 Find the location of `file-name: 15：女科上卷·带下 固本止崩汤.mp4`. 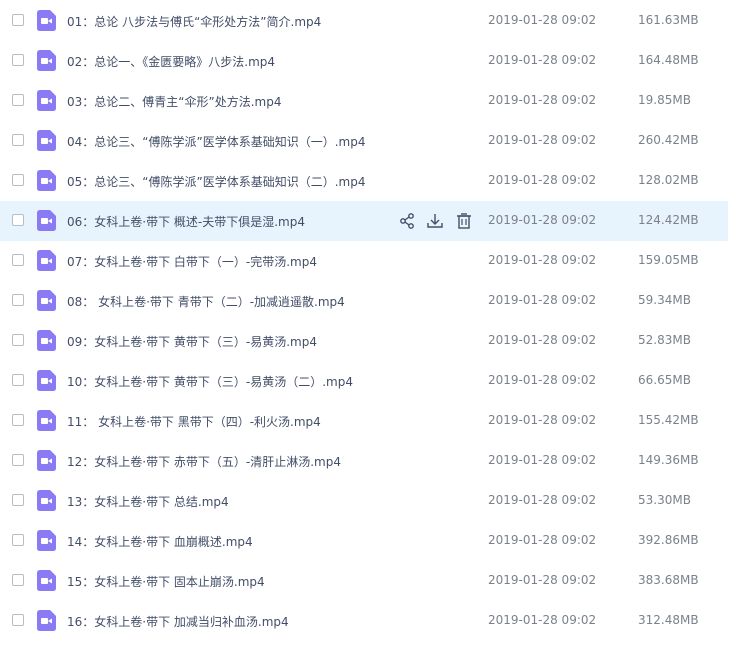

file-name: 15：女科上卷·带下 固本止崩汤.mp4 is located at coordinates (166, 581).